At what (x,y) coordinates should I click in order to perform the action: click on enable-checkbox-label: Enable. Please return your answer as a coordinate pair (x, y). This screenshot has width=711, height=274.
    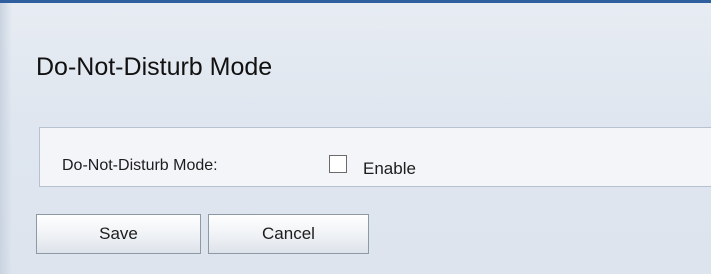
    Looking at the image, I should click on (389, 169).